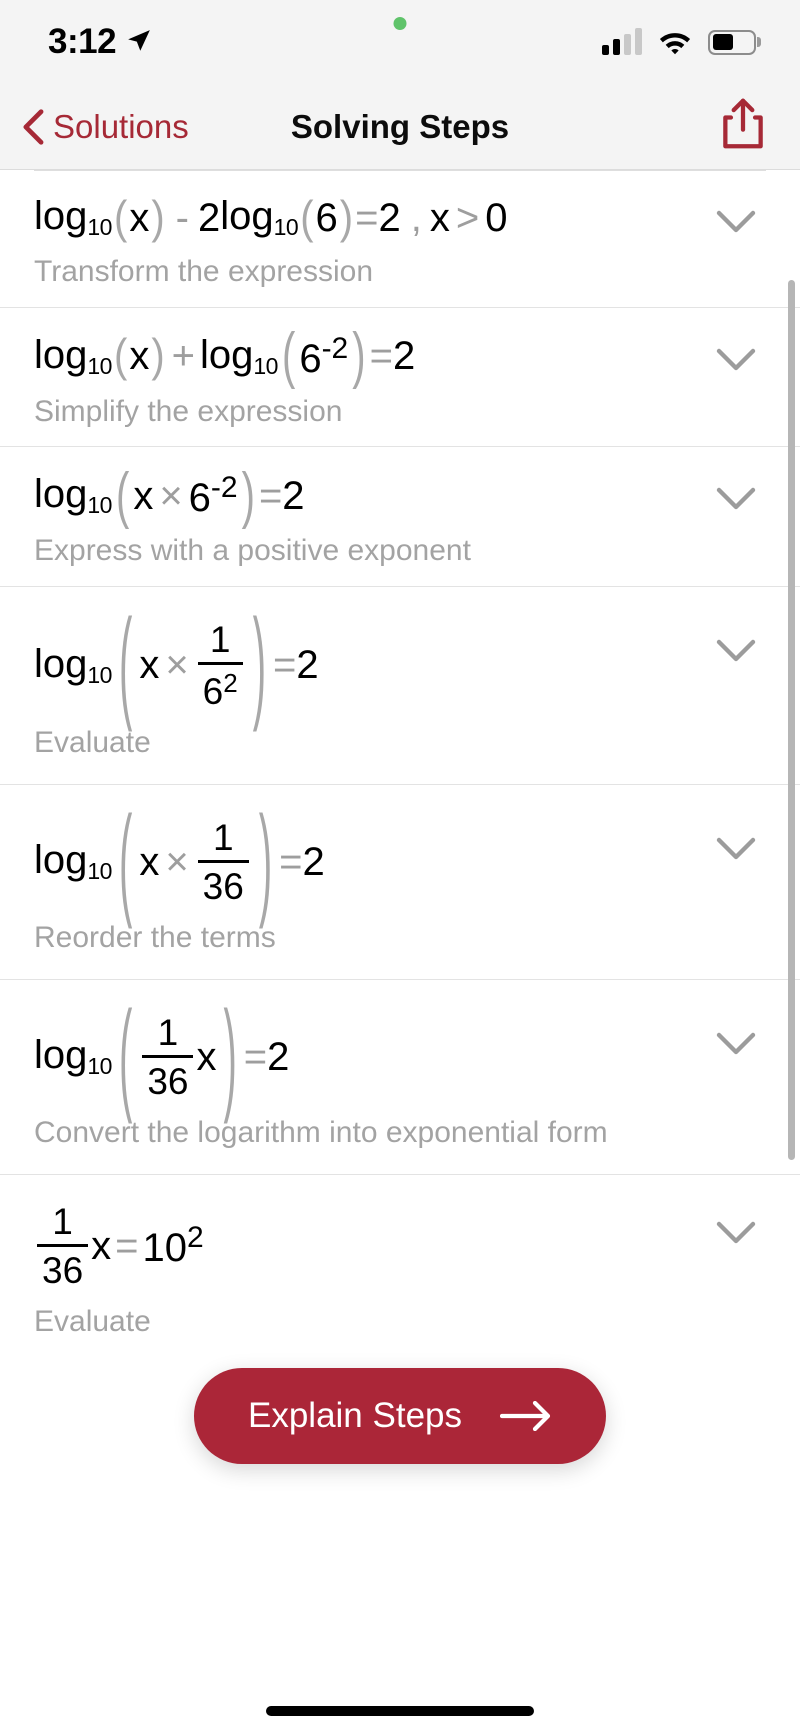 The width and height of the screenshot is (800, 1732). Describe the element at coordinates (188, 411) in the screenshot. I see `step-2-caption: Simplify the expression` at that location.